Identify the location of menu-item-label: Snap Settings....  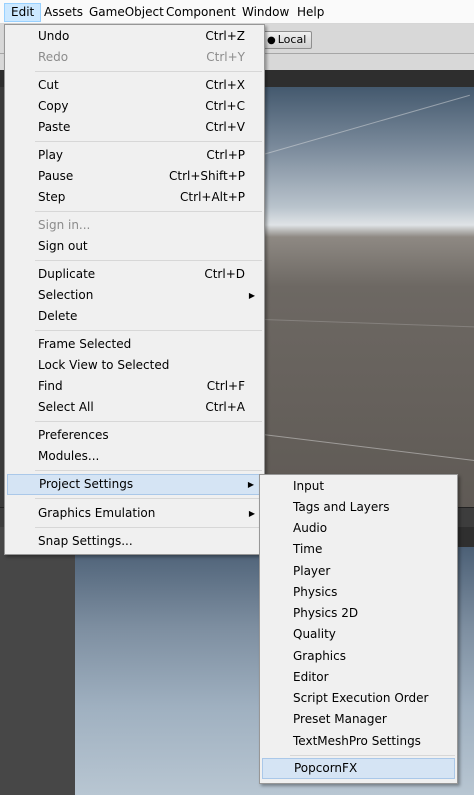
(85, 541).